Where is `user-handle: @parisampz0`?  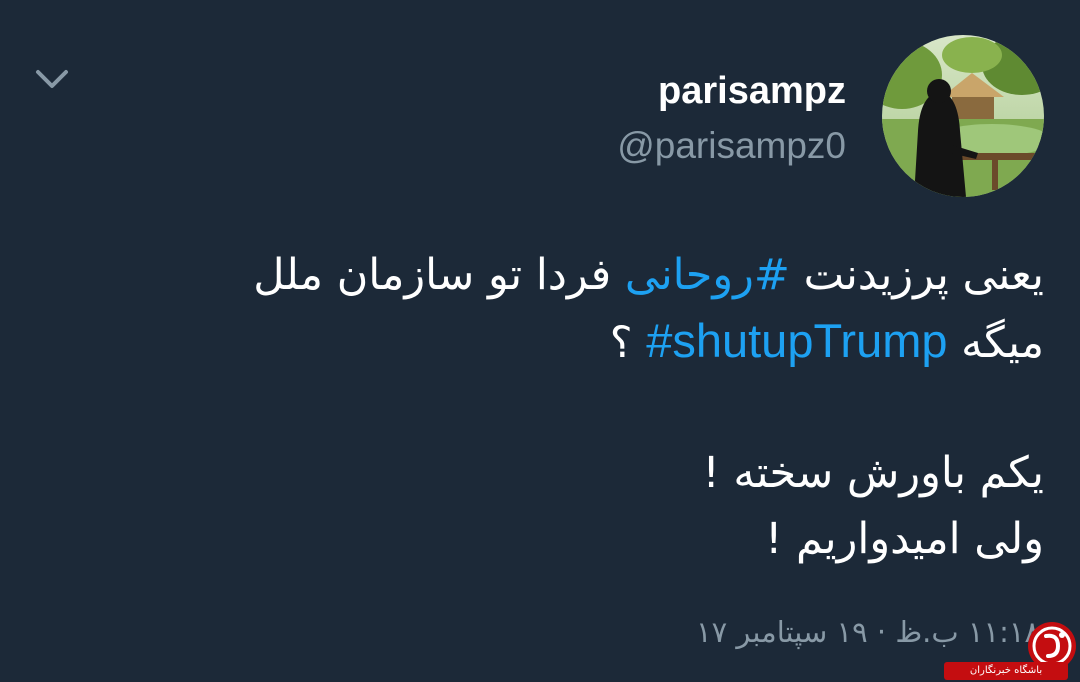
user-handle: @parisampz0 is located at coordinates (731, 146).